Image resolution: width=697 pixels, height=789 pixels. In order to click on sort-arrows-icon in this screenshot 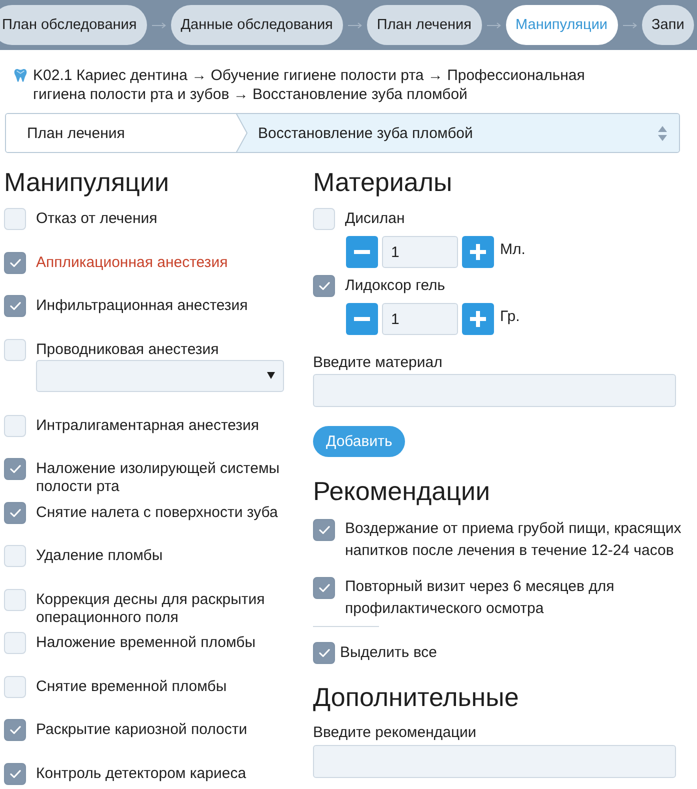, I will do `click(662, 133)`.